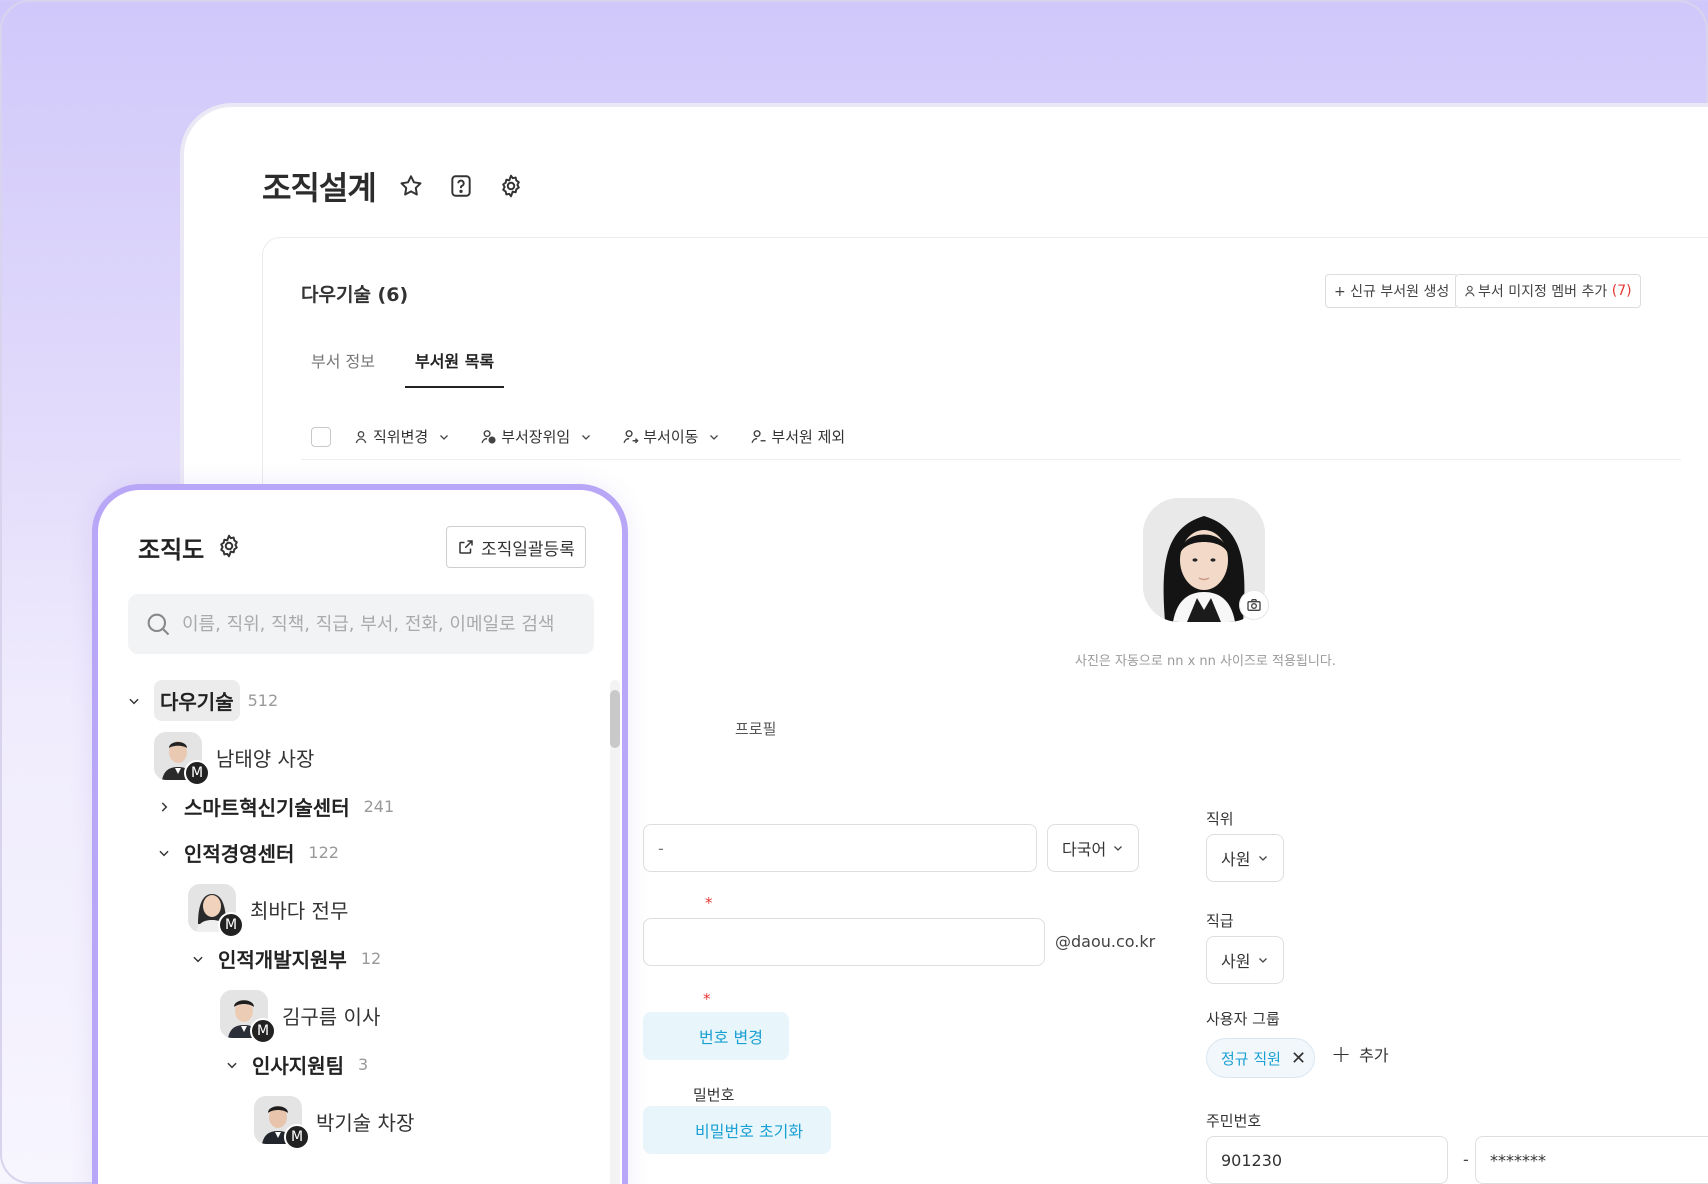 Image resolution: width=1708 pixels, height=1184 pixels. Describe the element at coordinates (319, 188) in the screenshot. I see `page-title: 조직설계` at that location.